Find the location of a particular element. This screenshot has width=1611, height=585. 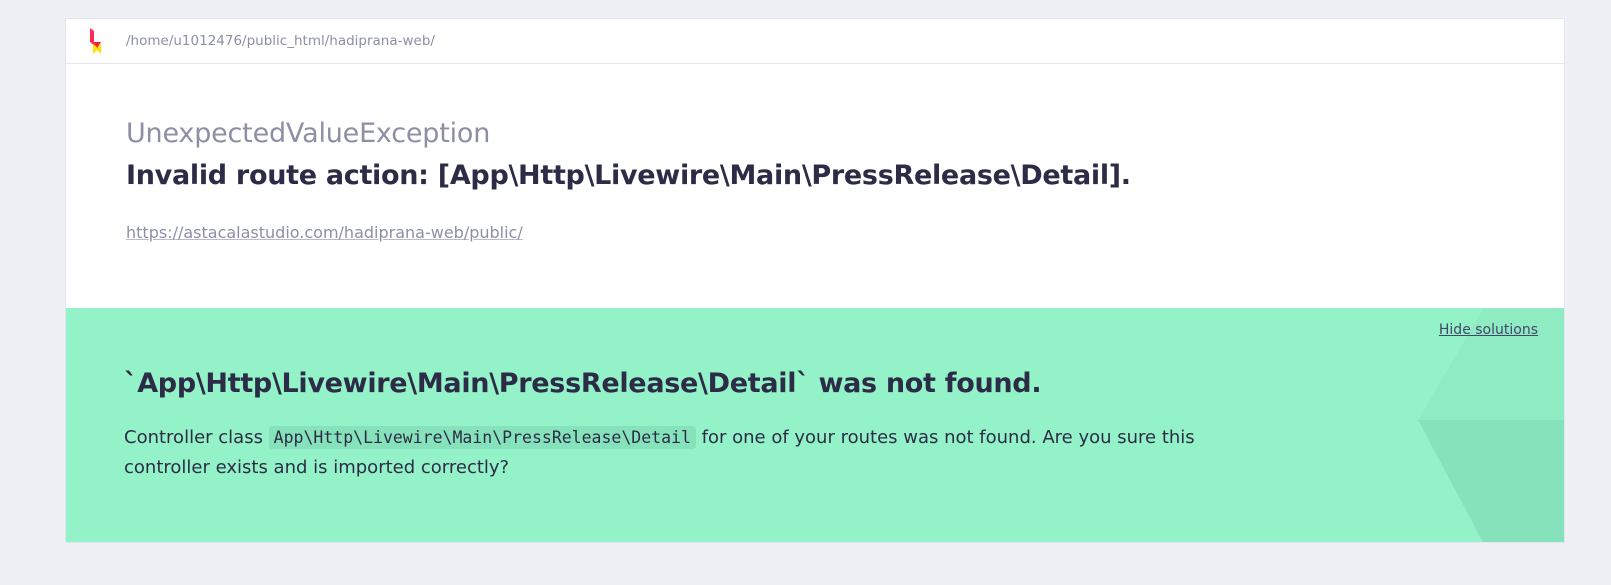

exception-class: UnexpectedValueException is located at coordinates (308, 133).